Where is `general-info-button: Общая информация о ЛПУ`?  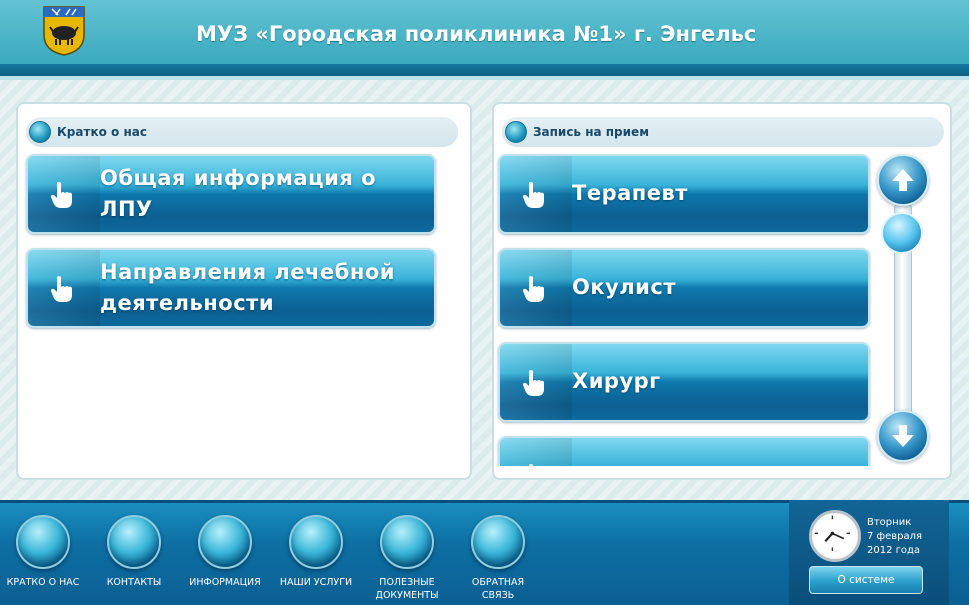
general-info-button: Общая информация о ЛПУ is located at coordinates (231, 194).